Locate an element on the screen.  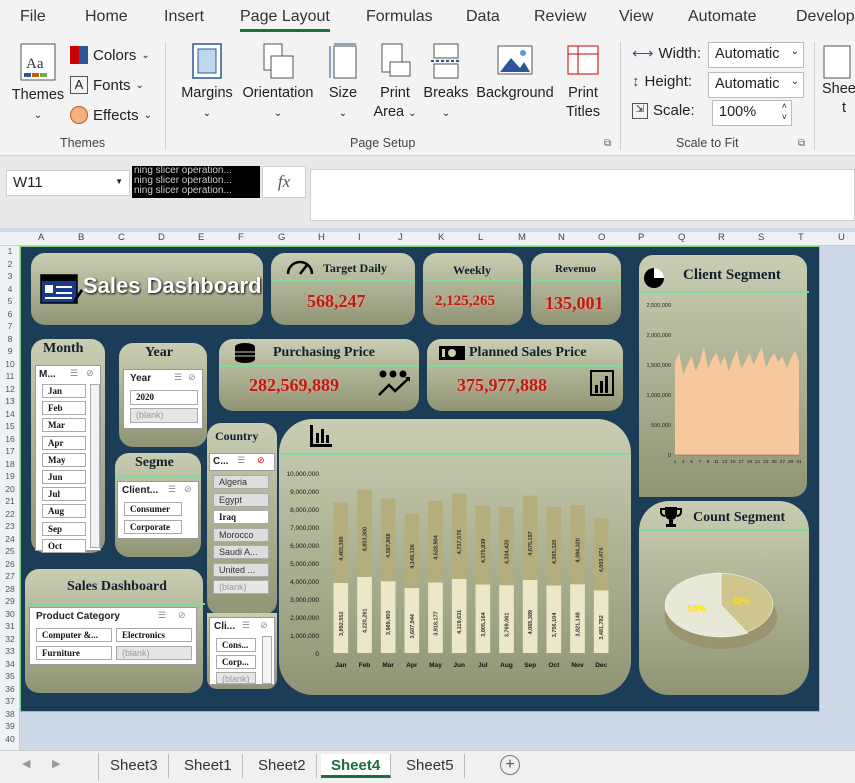
fonts-button: A Fonts ⌄ is located at coordinates (107, 85).